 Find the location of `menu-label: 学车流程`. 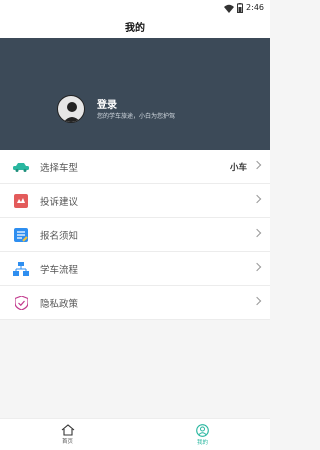

menu-label: 学车流程 is located at coordinates (59, 270).